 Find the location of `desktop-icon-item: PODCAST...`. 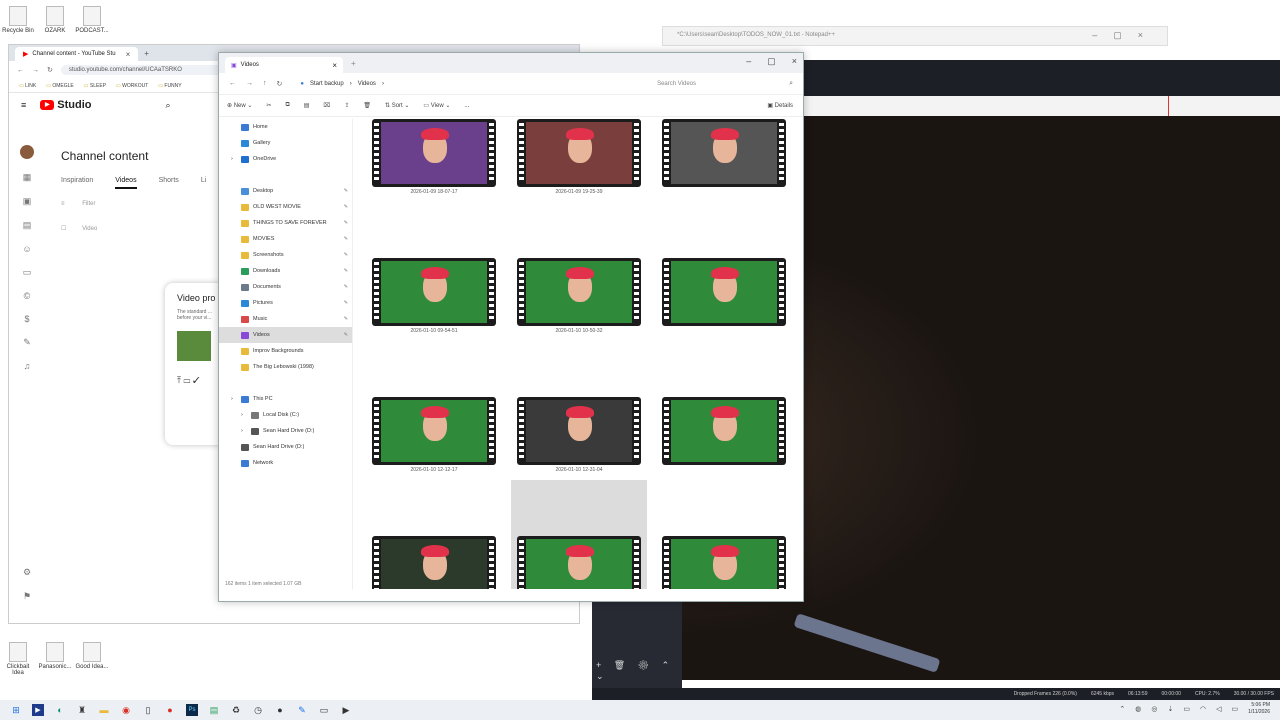

desktop-icon-item: PODCAST... is located at coordinates (92, 20).